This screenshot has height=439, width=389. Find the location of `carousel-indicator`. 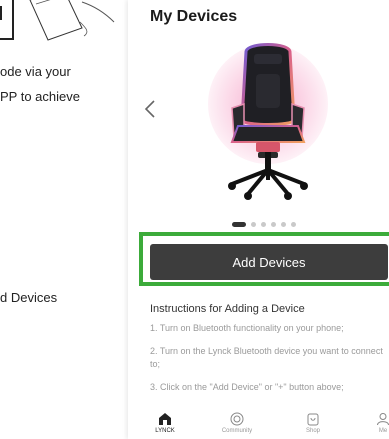

carousel-indicator is located at coordinates (264, 224).